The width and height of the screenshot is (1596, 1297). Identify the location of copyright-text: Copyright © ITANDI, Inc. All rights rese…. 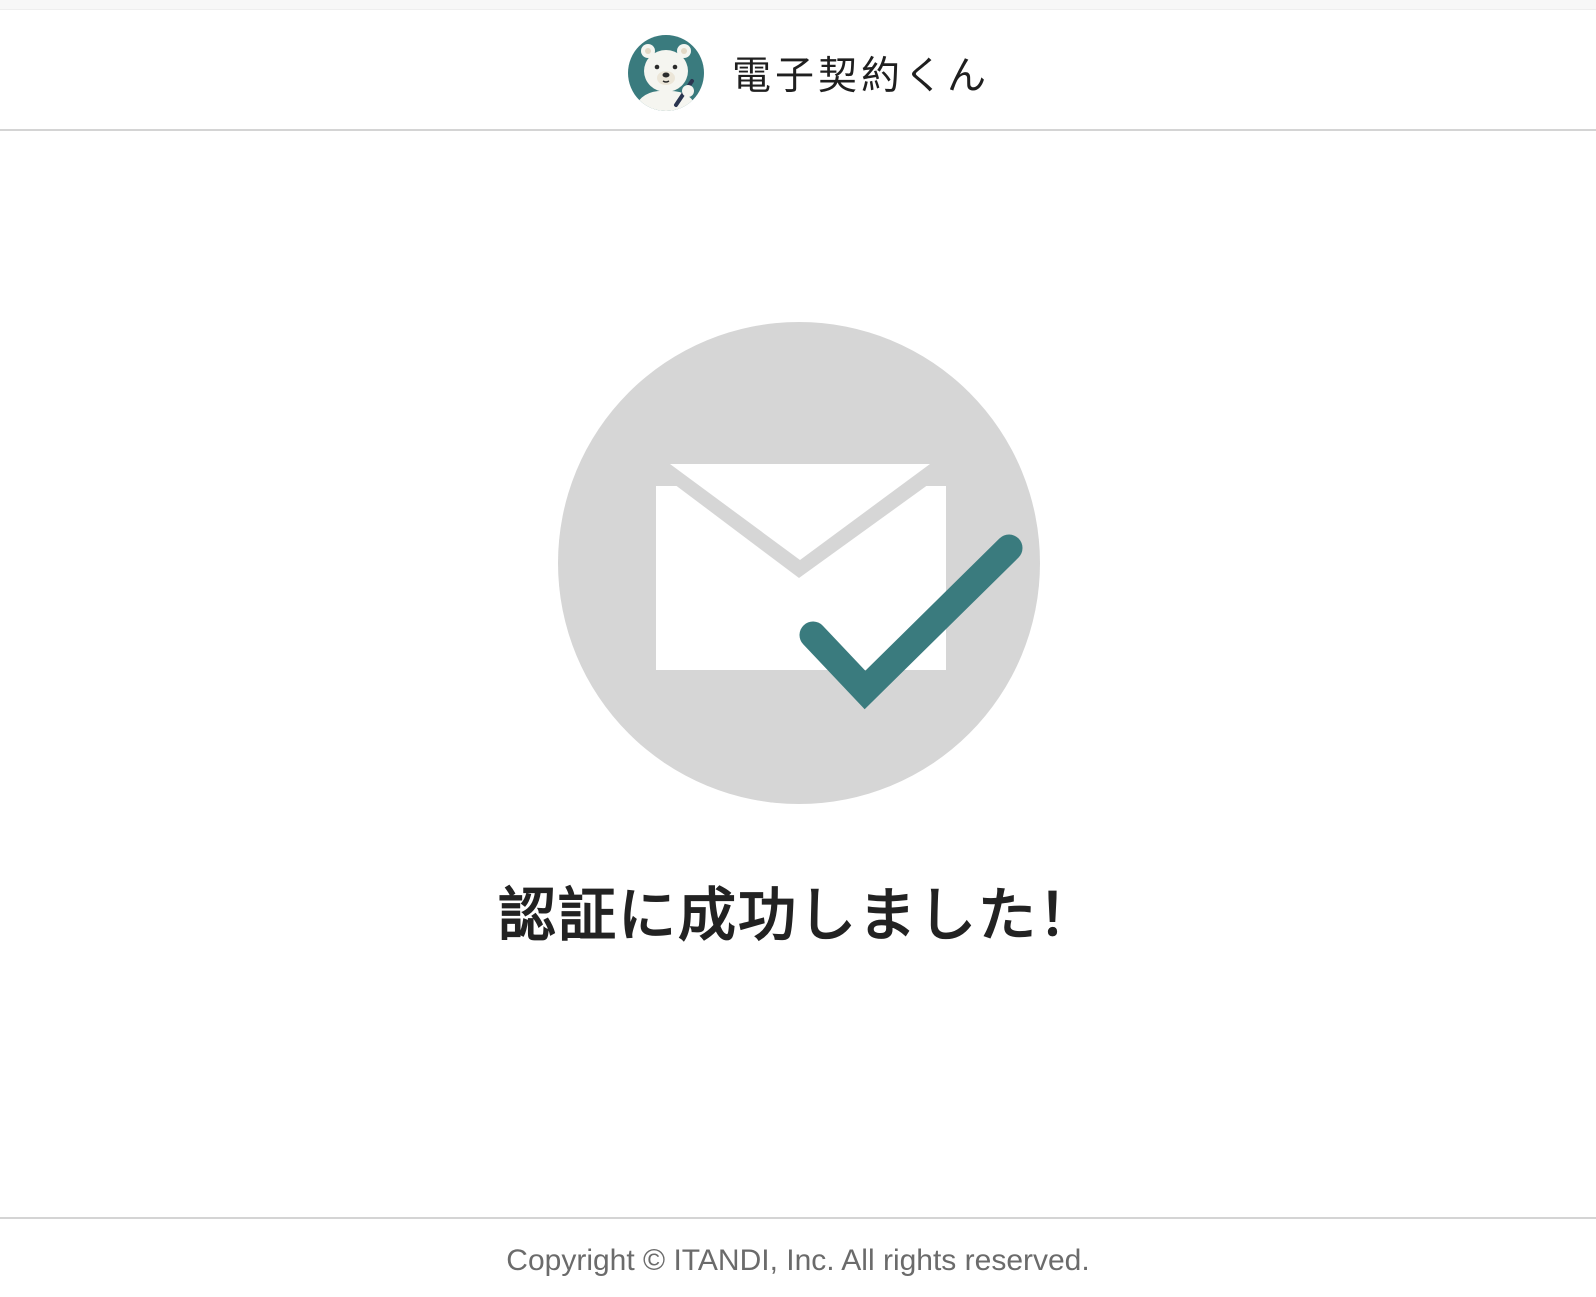
(798, 1260).